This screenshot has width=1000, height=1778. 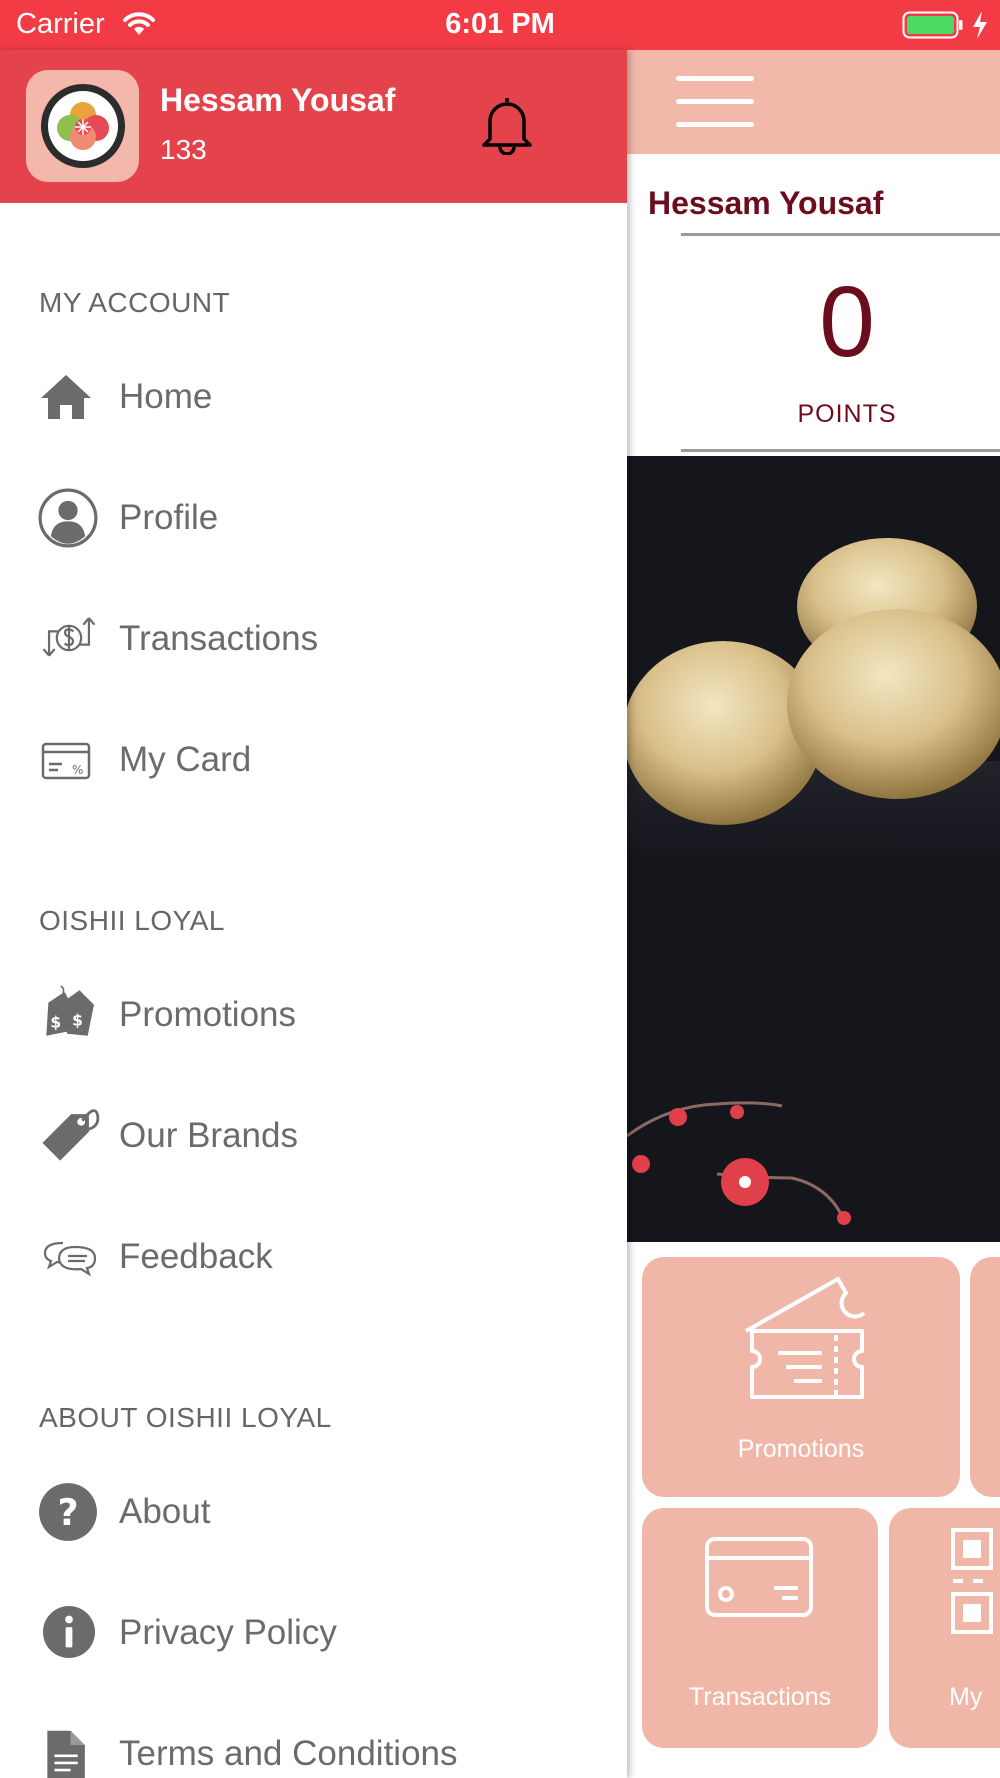 What do you see at coordinates (228, 1632) in the screenshot?
I see `menu-item-label: Privacy Policy` at bounding box center [228, 1632].